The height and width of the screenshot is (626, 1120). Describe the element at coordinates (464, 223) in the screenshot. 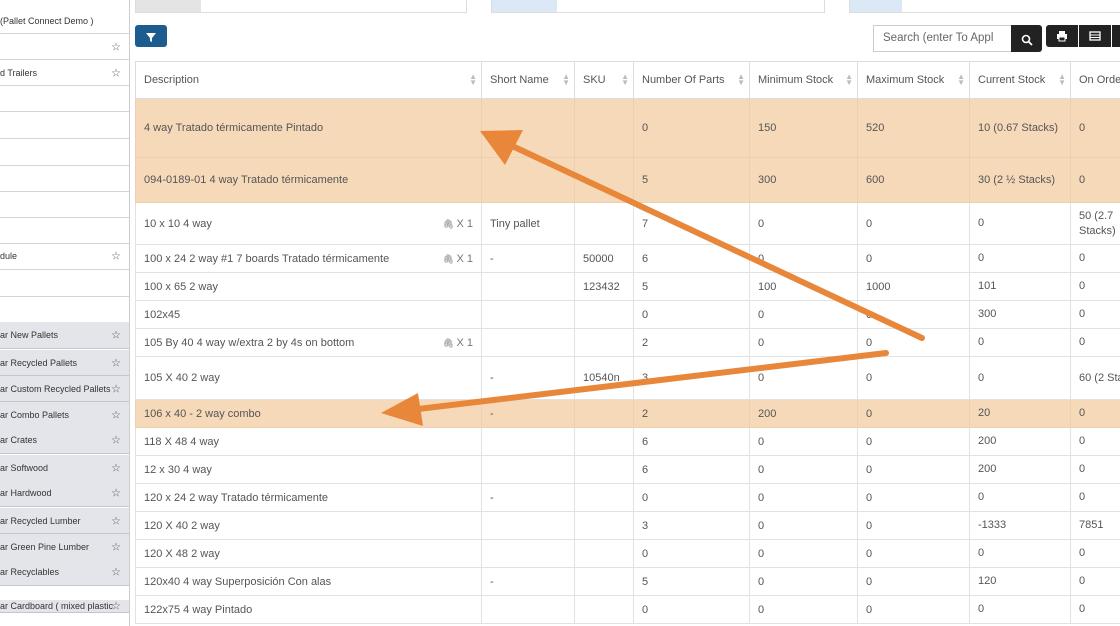

I see `attachment-count-label: X 1` at that location.